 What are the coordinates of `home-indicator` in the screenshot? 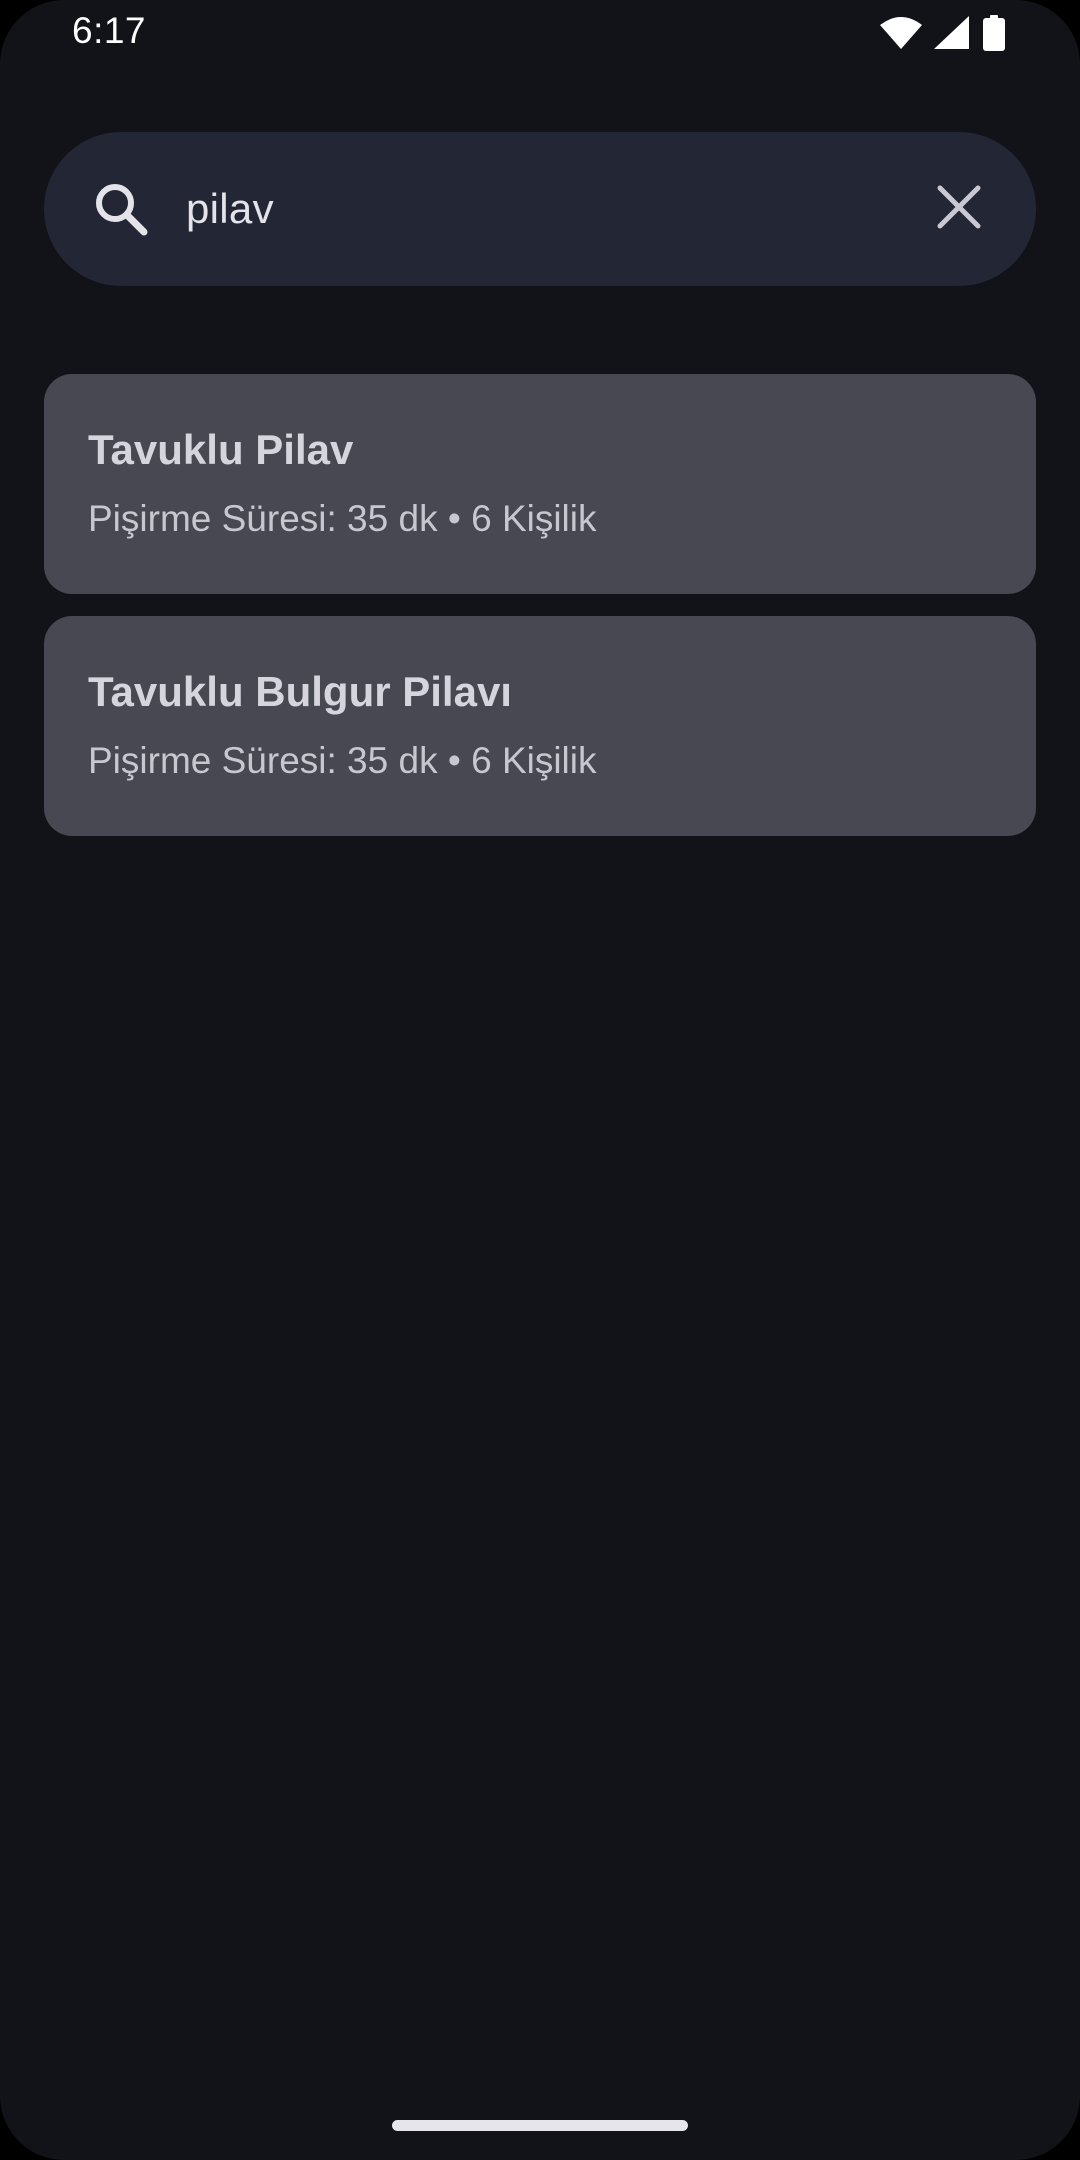 It's located at (540, 2125).